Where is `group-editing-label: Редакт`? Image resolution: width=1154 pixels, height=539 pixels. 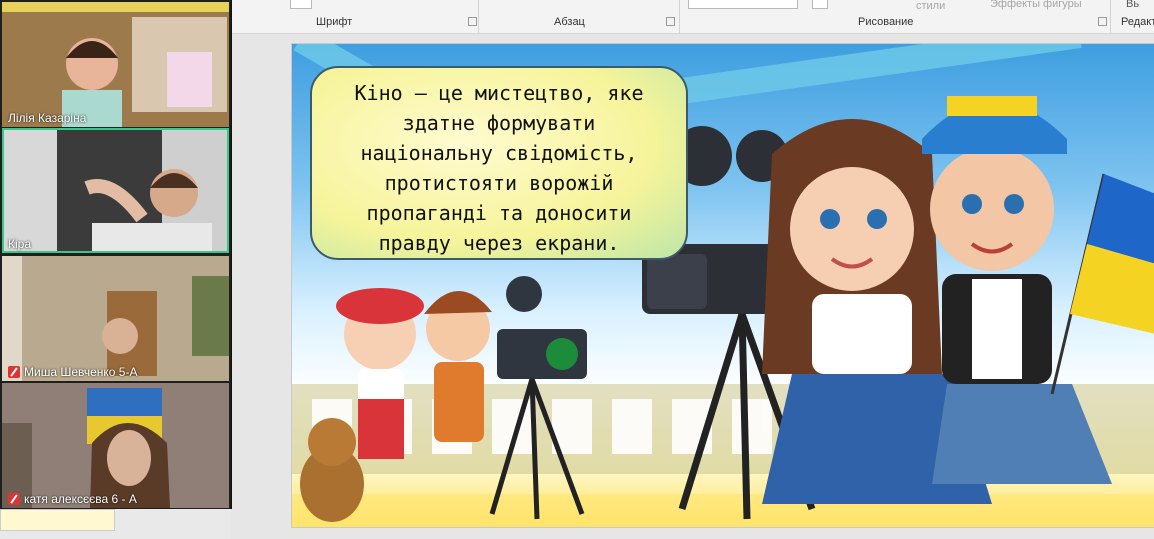 group-editing-label: Редакт is located at coordinates (1137, 22).